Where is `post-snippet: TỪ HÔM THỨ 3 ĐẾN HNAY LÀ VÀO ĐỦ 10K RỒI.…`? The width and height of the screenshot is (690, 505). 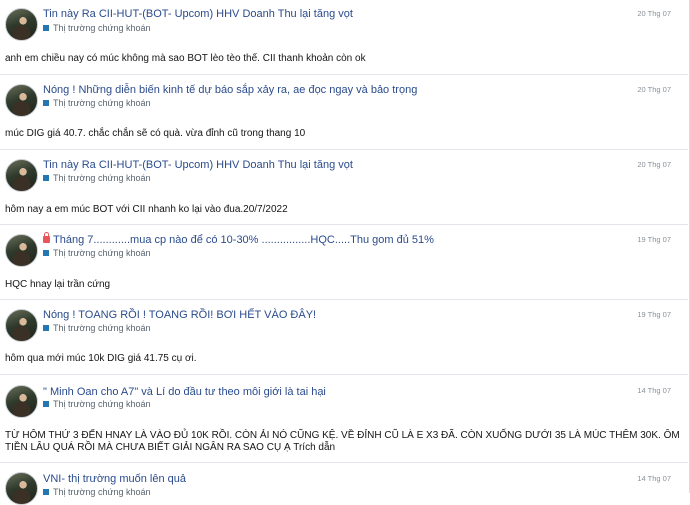 post-snippet: TỪ HÔM THỨ 3 ĐẾN HNAY LÀ VÀO ĐỦ 10K RỒI.… is located at coordinates (342, 441).